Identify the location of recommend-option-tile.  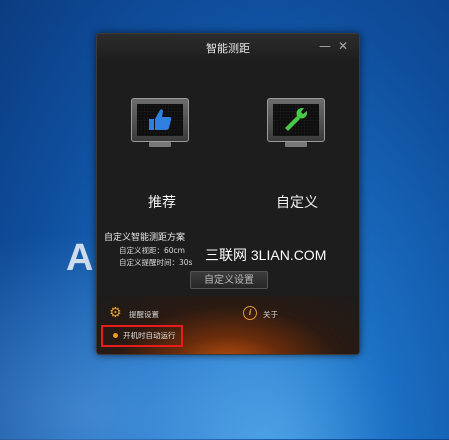
(160, 123).